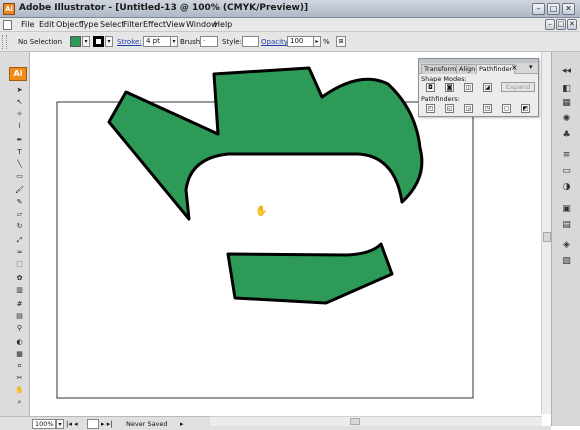 The width and height of the screenshot is (580, 430). What do you see at coordinates (107, 424) in the screenshot?
I see `nav-last-icon: ▸ ▸|` at bounding box center [107, 424].